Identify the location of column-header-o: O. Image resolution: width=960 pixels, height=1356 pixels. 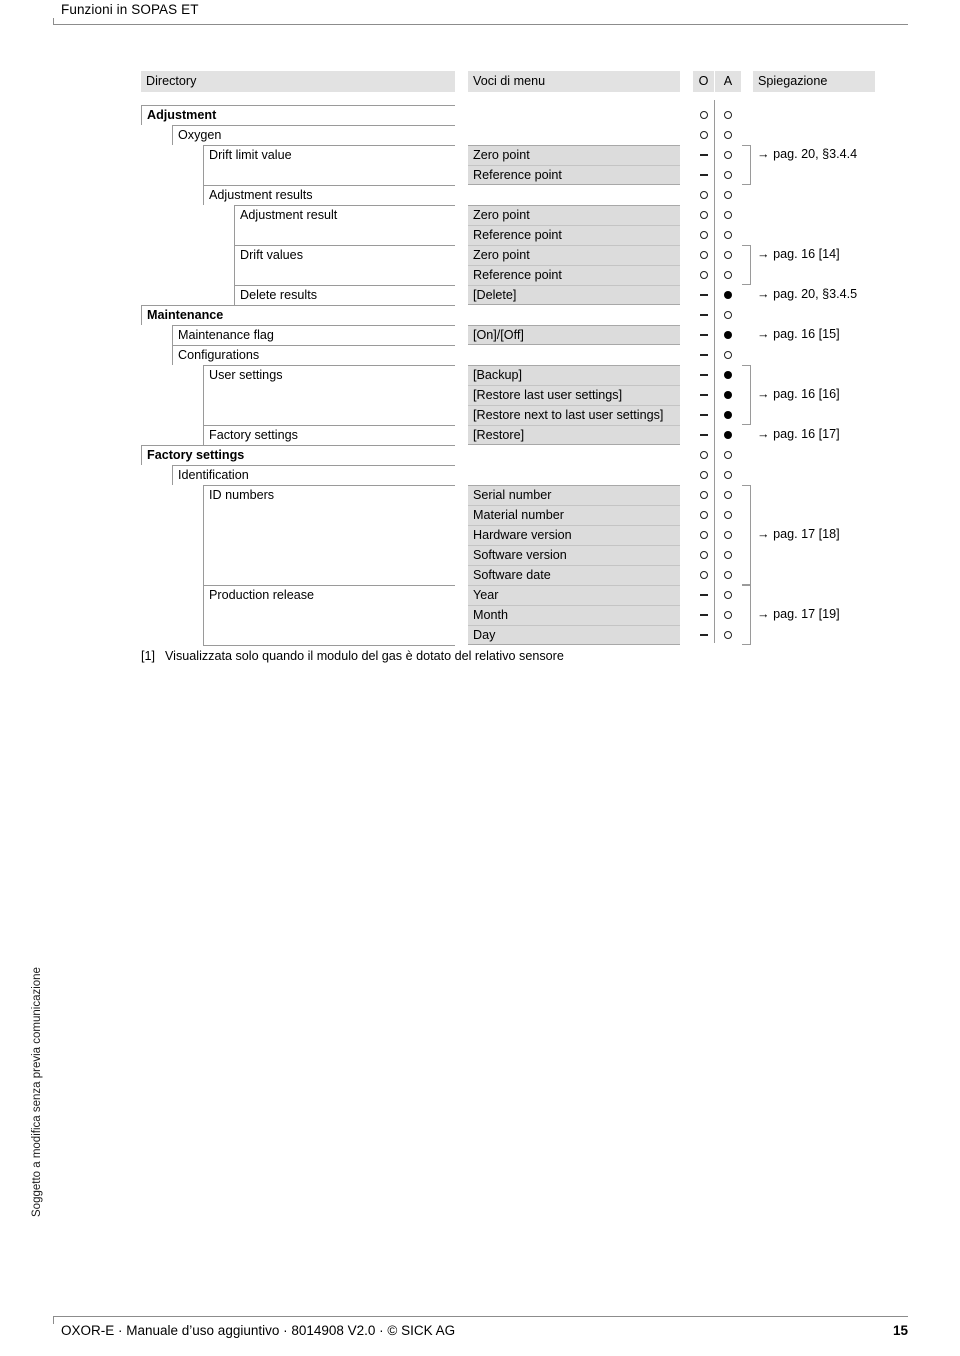
(703, 81).